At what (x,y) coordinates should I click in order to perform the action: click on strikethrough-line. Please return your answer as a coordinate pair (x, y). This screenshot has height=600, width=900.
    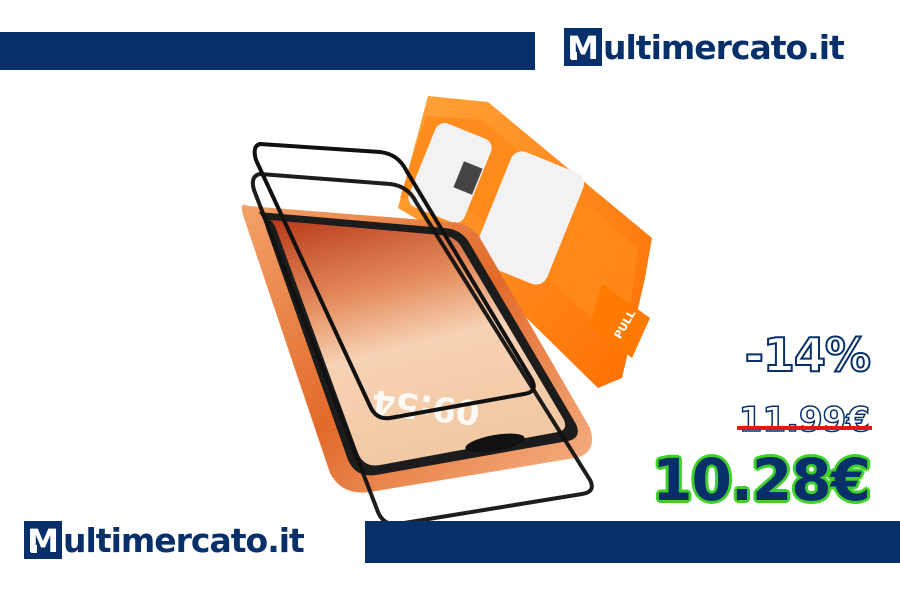
    Looking at the image, I should click on (804, 428).